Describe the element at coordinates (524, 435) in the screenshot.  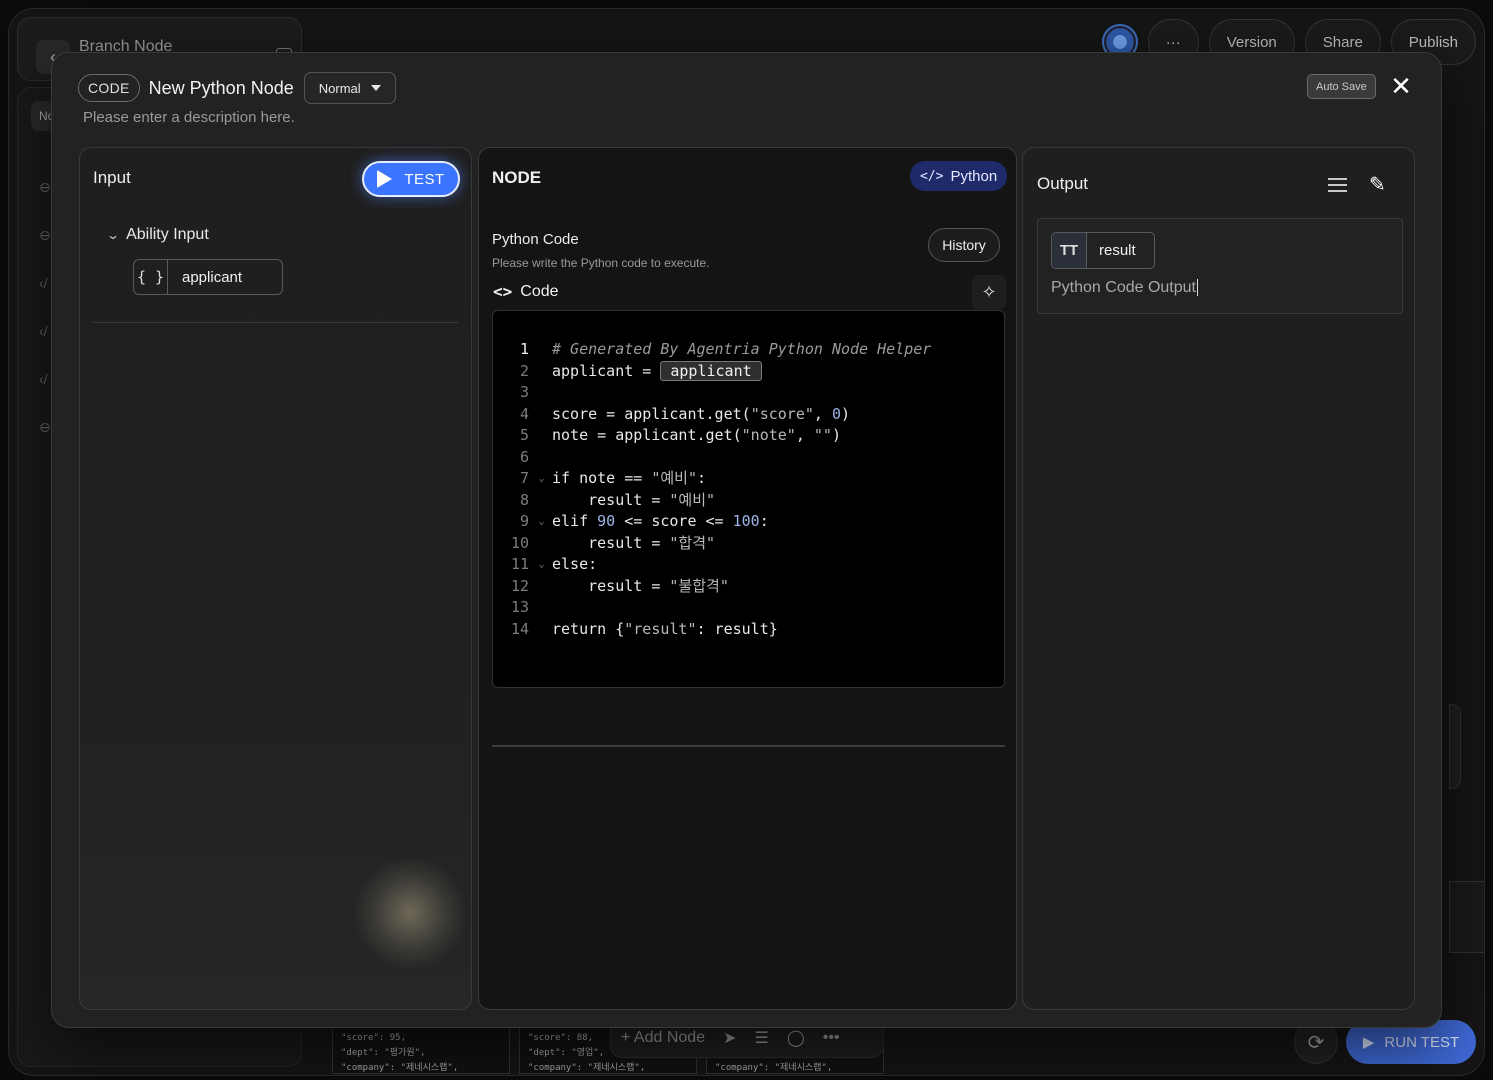
I see `line-number: 5` at that location.